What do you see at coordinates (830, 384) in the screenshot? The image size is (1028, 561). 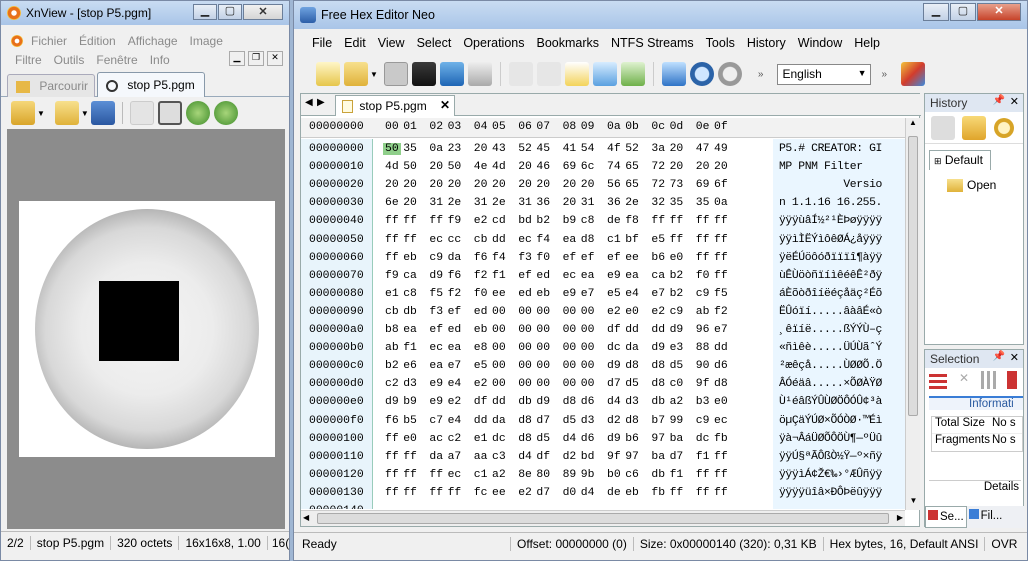 I see `row-ascii: ÂÓéäâ.....×ÕØÀŸØ` at bounding box center [830, 384].